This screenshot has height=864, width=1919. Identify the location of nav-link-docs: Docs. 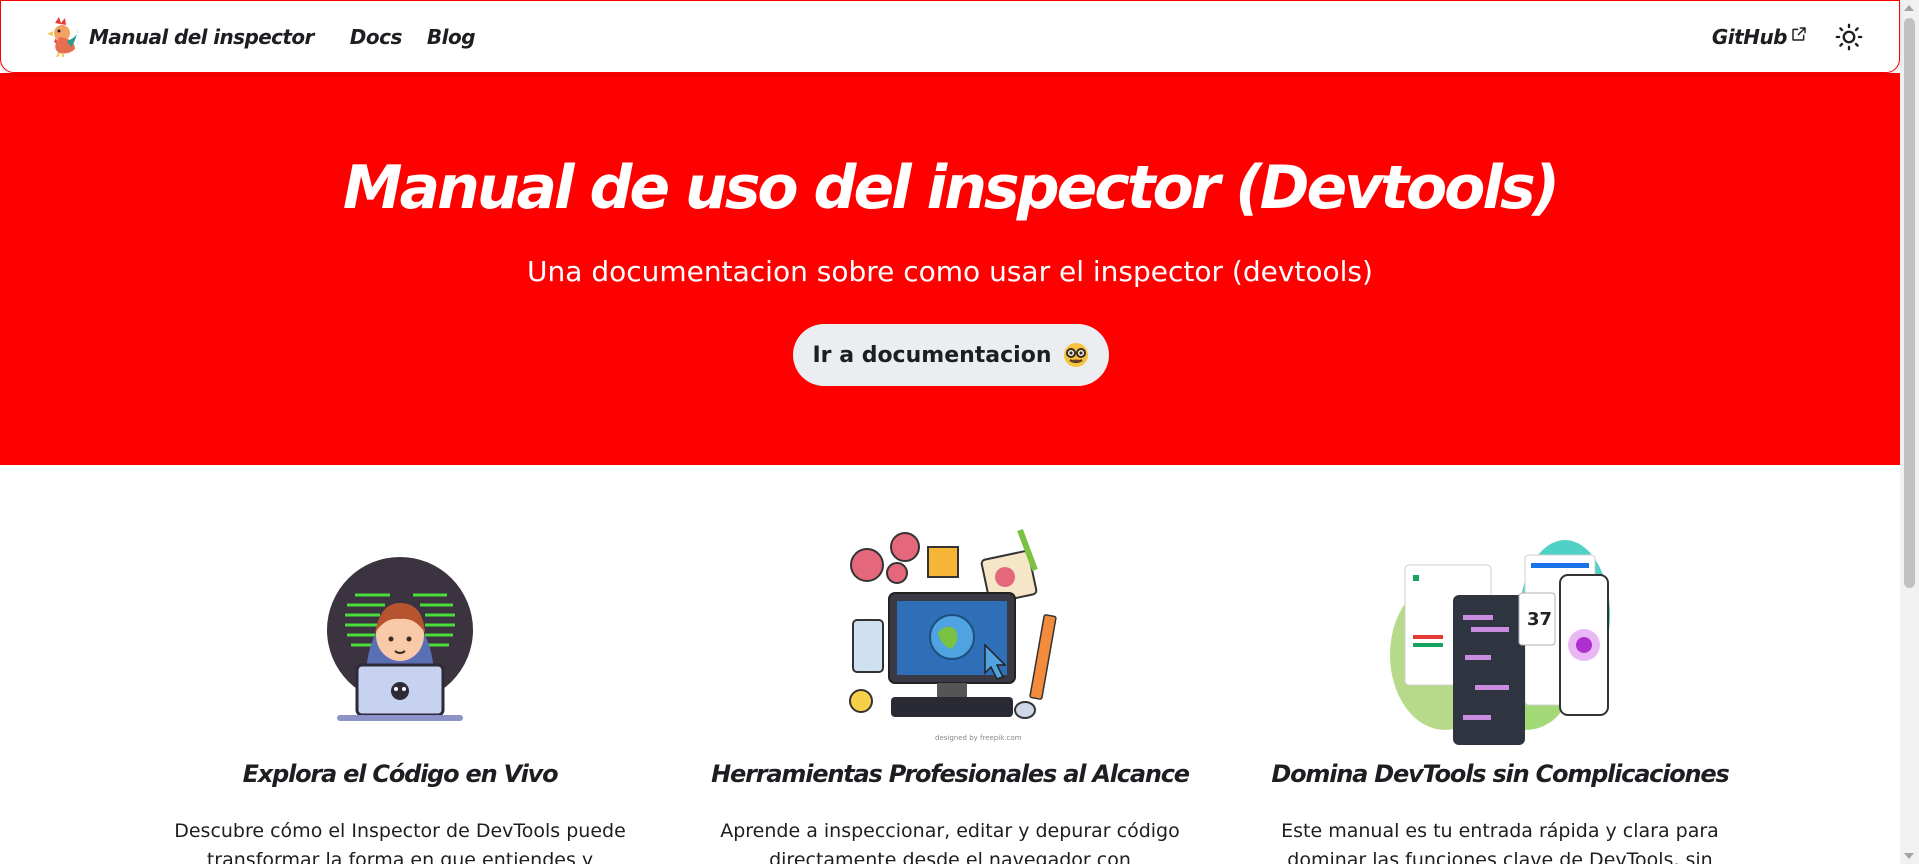
(376, 37).